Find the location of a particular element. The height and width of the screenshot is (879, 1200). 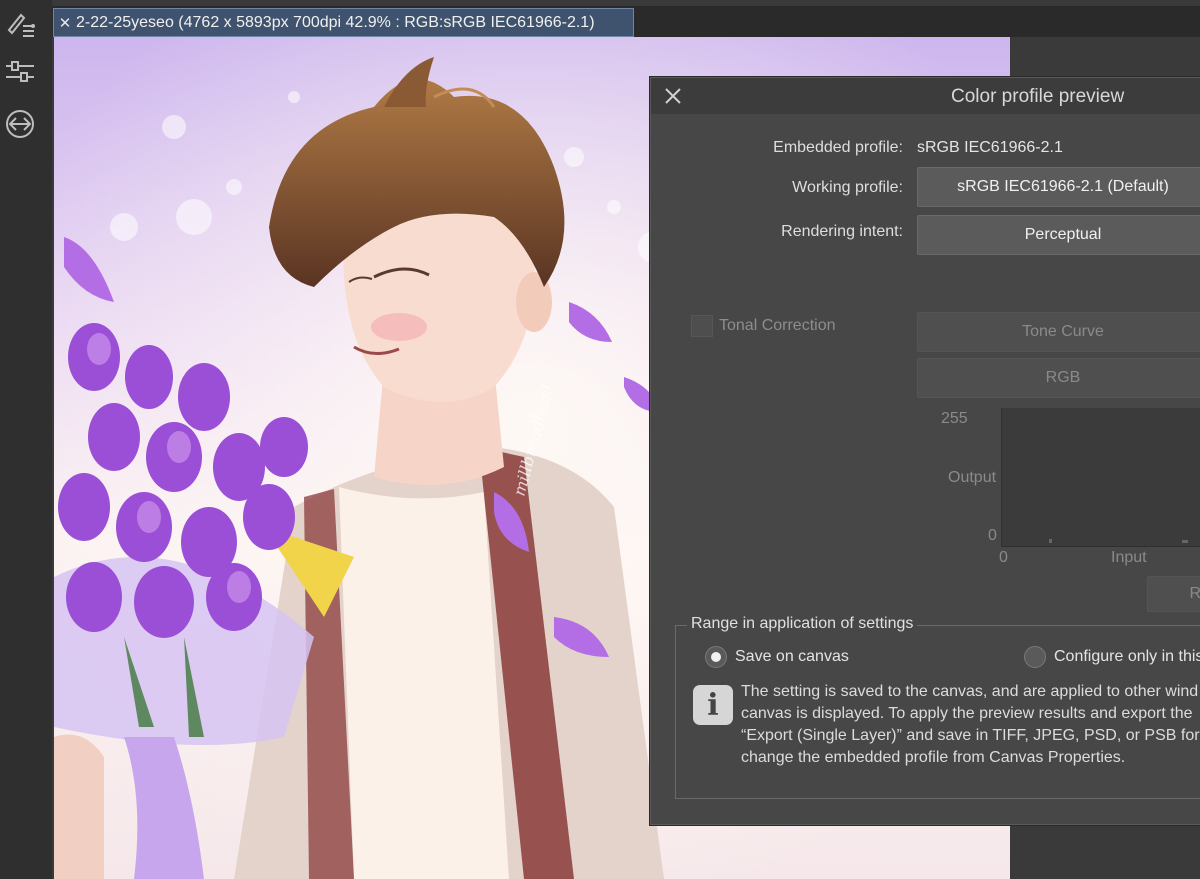

brush-settings-icon is located at coordinates (20, 22).